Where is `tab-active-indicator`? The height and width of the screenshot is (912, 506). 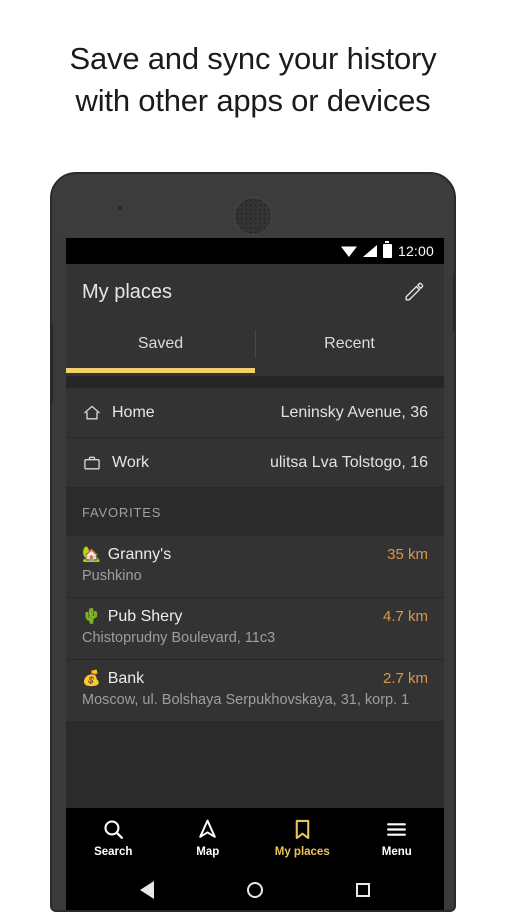
tab-active-indicator is located at coordinates (160, 370).